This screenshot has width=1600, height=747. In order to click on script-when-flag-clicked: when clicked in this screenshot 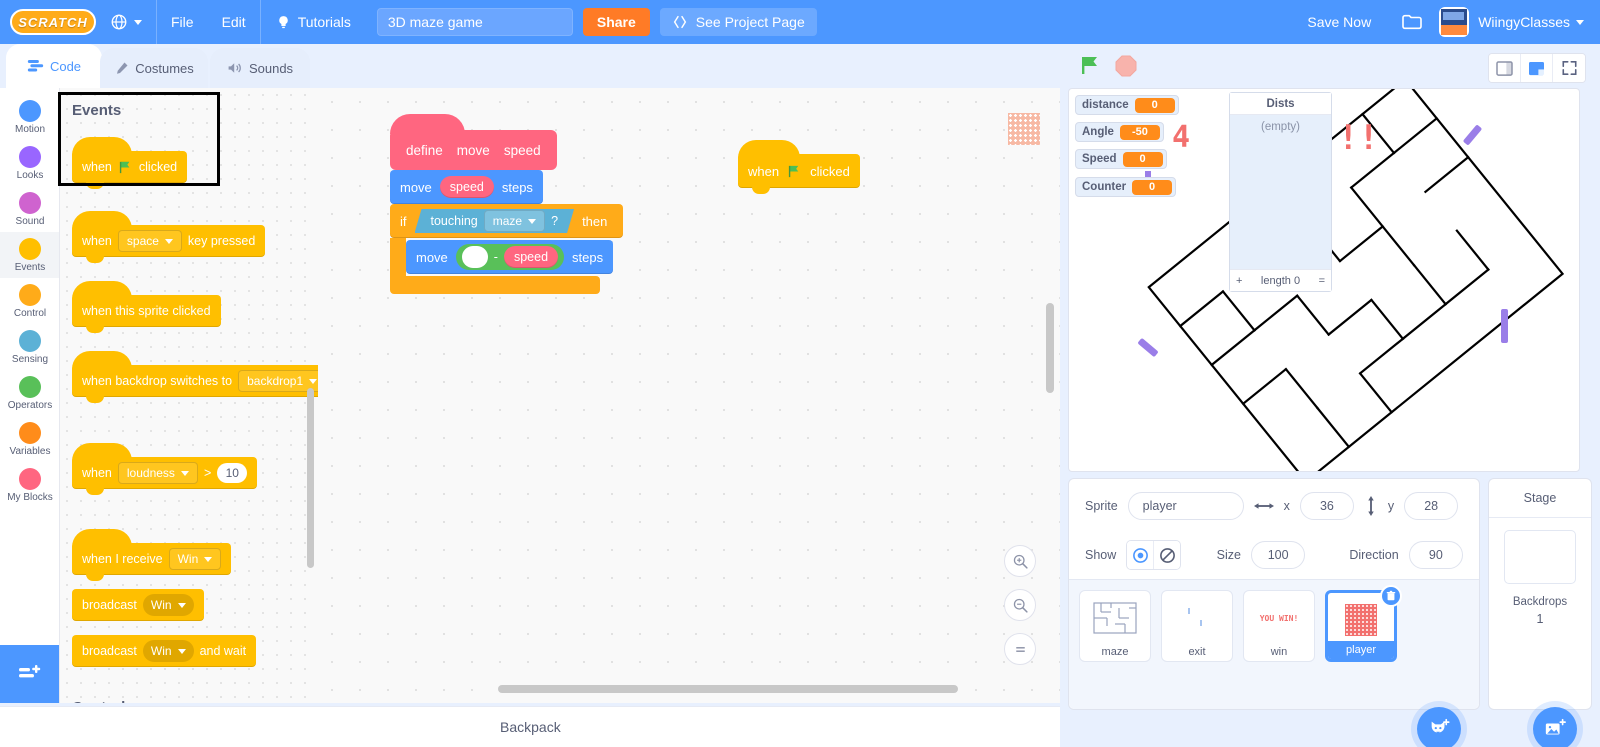, I will do `click(799, 167)`.